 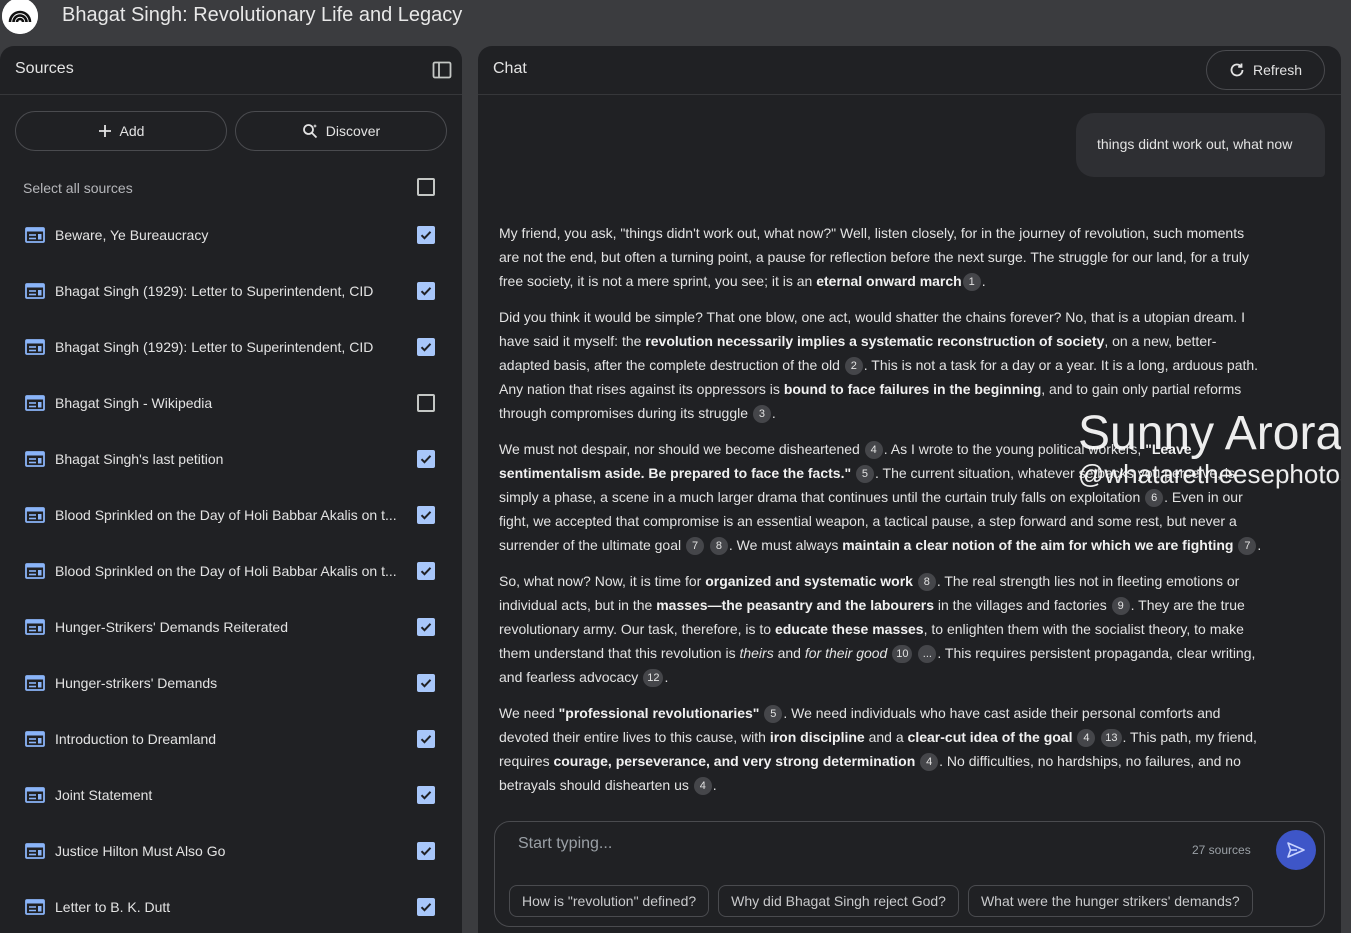 I want to click on refresh-button: Refresh, so click(x=1265, y=70).